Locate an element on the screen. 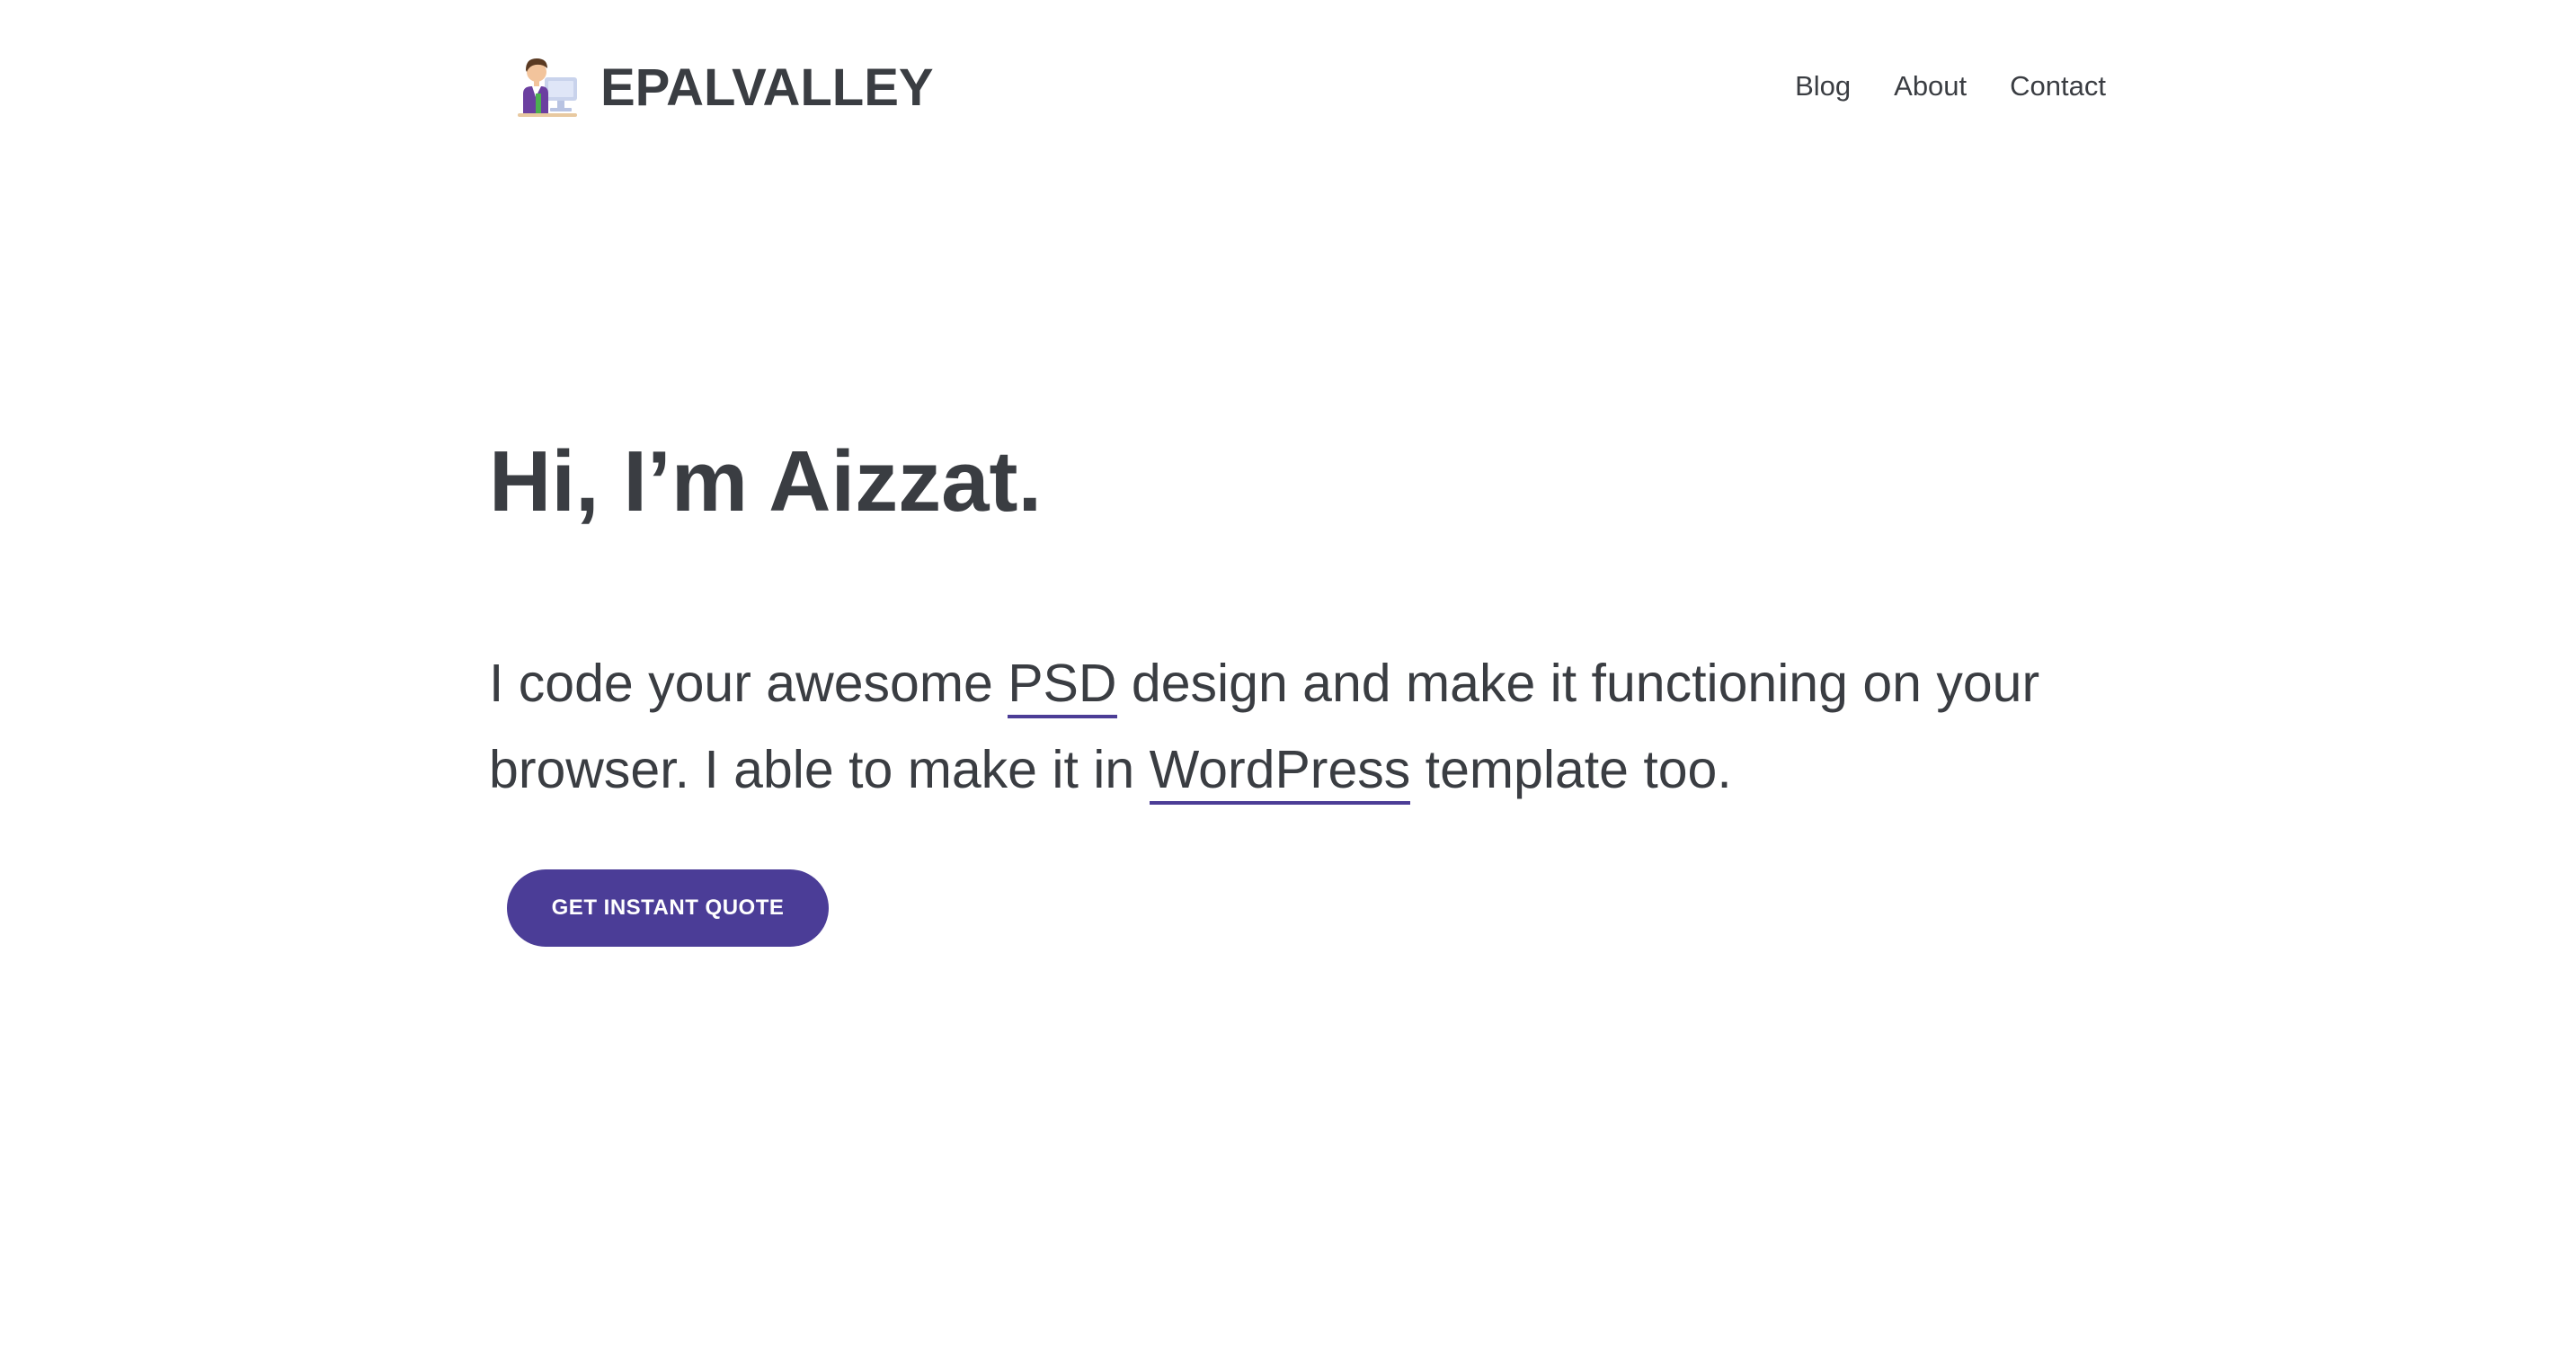  developer-avatar-icon is located at coordinates (547, 87).